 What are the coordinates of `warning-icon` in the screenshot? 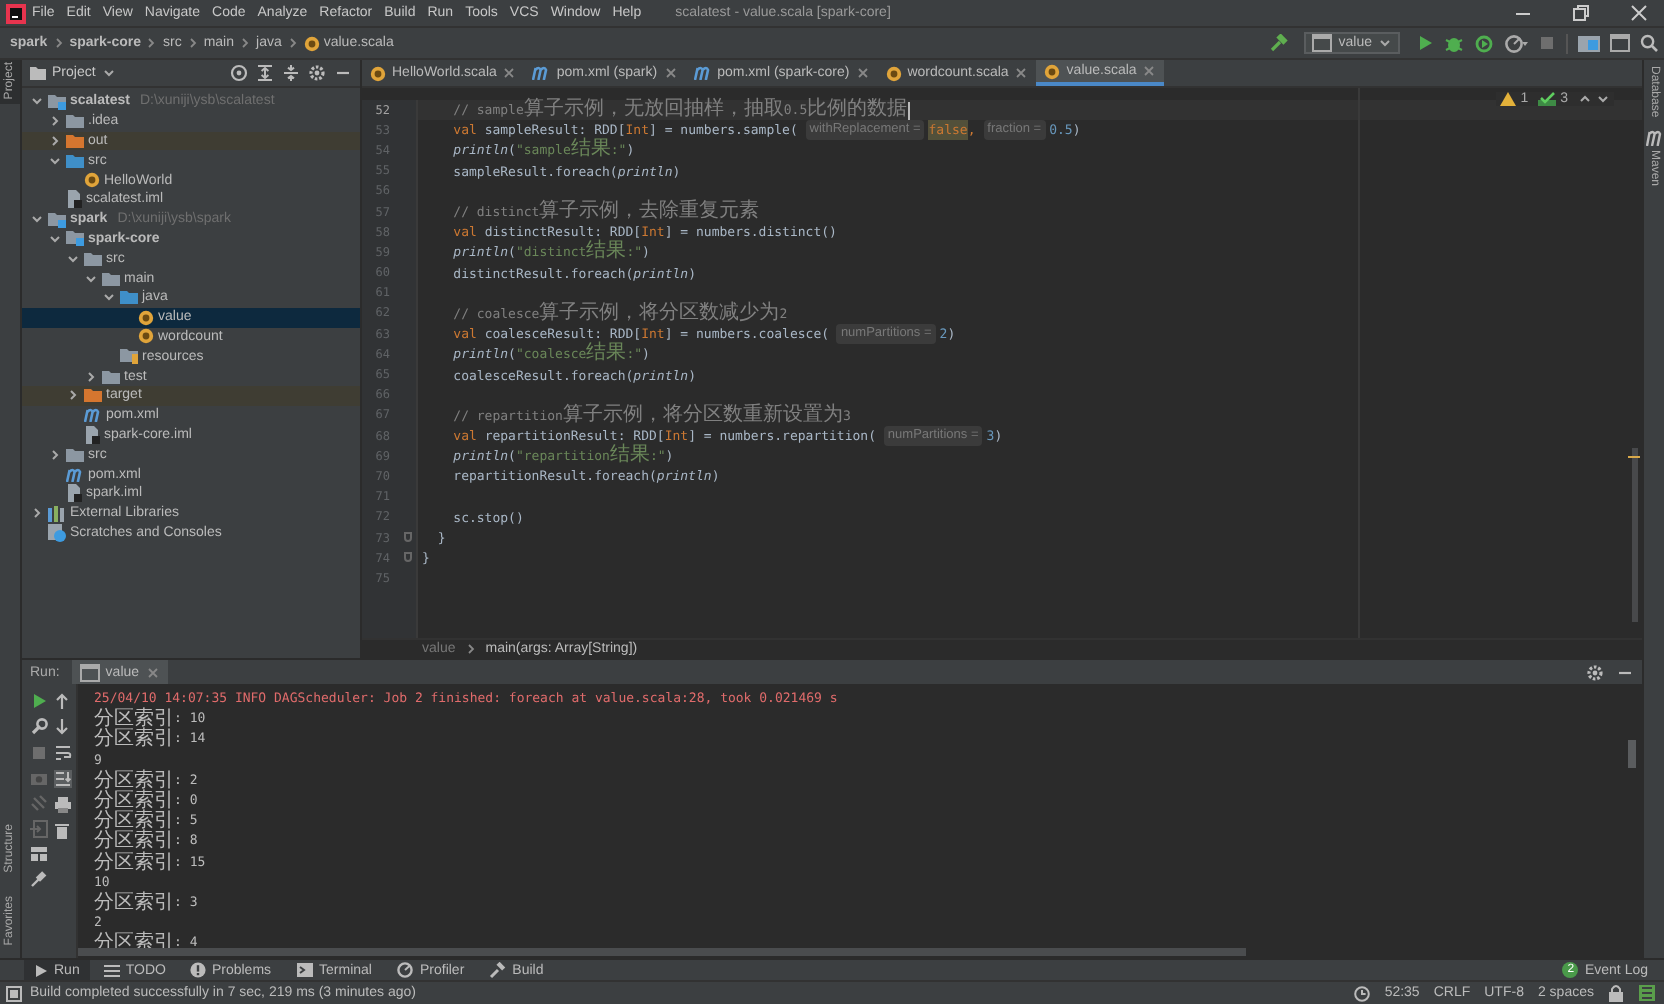 It's located at (1508, 99).